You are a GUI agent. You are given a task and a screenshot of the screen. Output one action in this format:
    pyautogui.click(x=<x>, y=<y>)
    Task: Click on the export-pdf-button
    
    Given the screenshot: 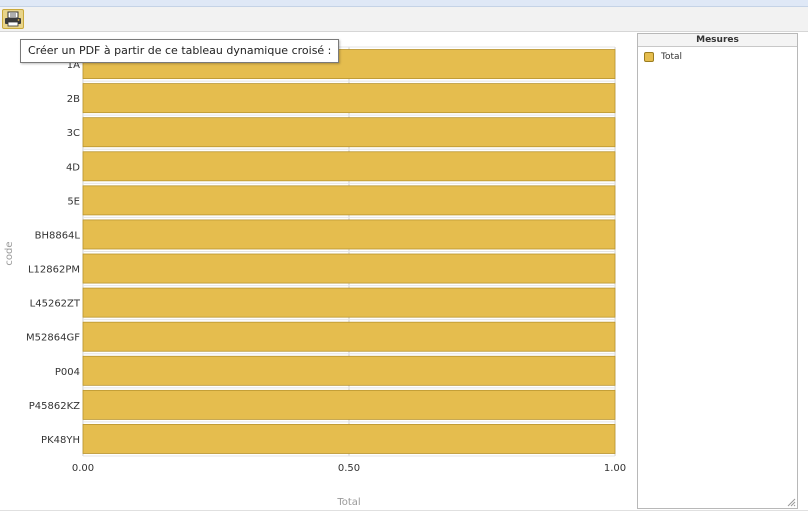 What is the action you would take?
    pyautogui.click(x=13, y=19)
    